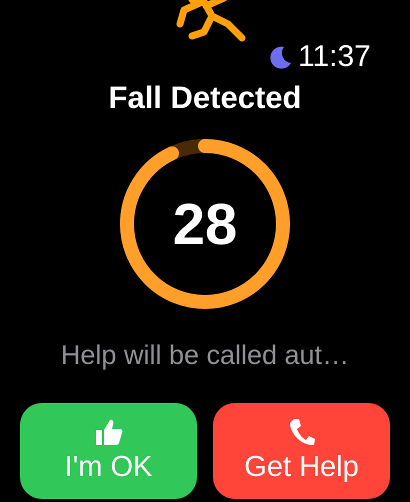  What do you see at coordinates (205, 98) in the screenshot?
I see `alert-title: Fall Detected` at bounding box center [205, 98].